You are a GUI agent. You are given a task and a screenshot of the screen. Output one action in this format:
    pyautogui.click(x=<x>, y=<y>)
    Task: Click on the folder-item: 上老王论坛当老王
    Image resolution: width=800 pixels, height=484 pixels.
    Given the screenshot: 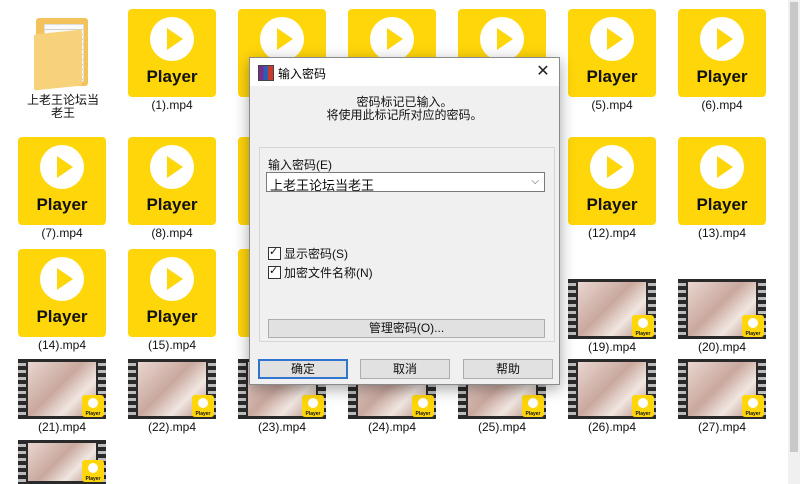 What is the action you would take?
    pyautogui.click(x=63, y=64)
    